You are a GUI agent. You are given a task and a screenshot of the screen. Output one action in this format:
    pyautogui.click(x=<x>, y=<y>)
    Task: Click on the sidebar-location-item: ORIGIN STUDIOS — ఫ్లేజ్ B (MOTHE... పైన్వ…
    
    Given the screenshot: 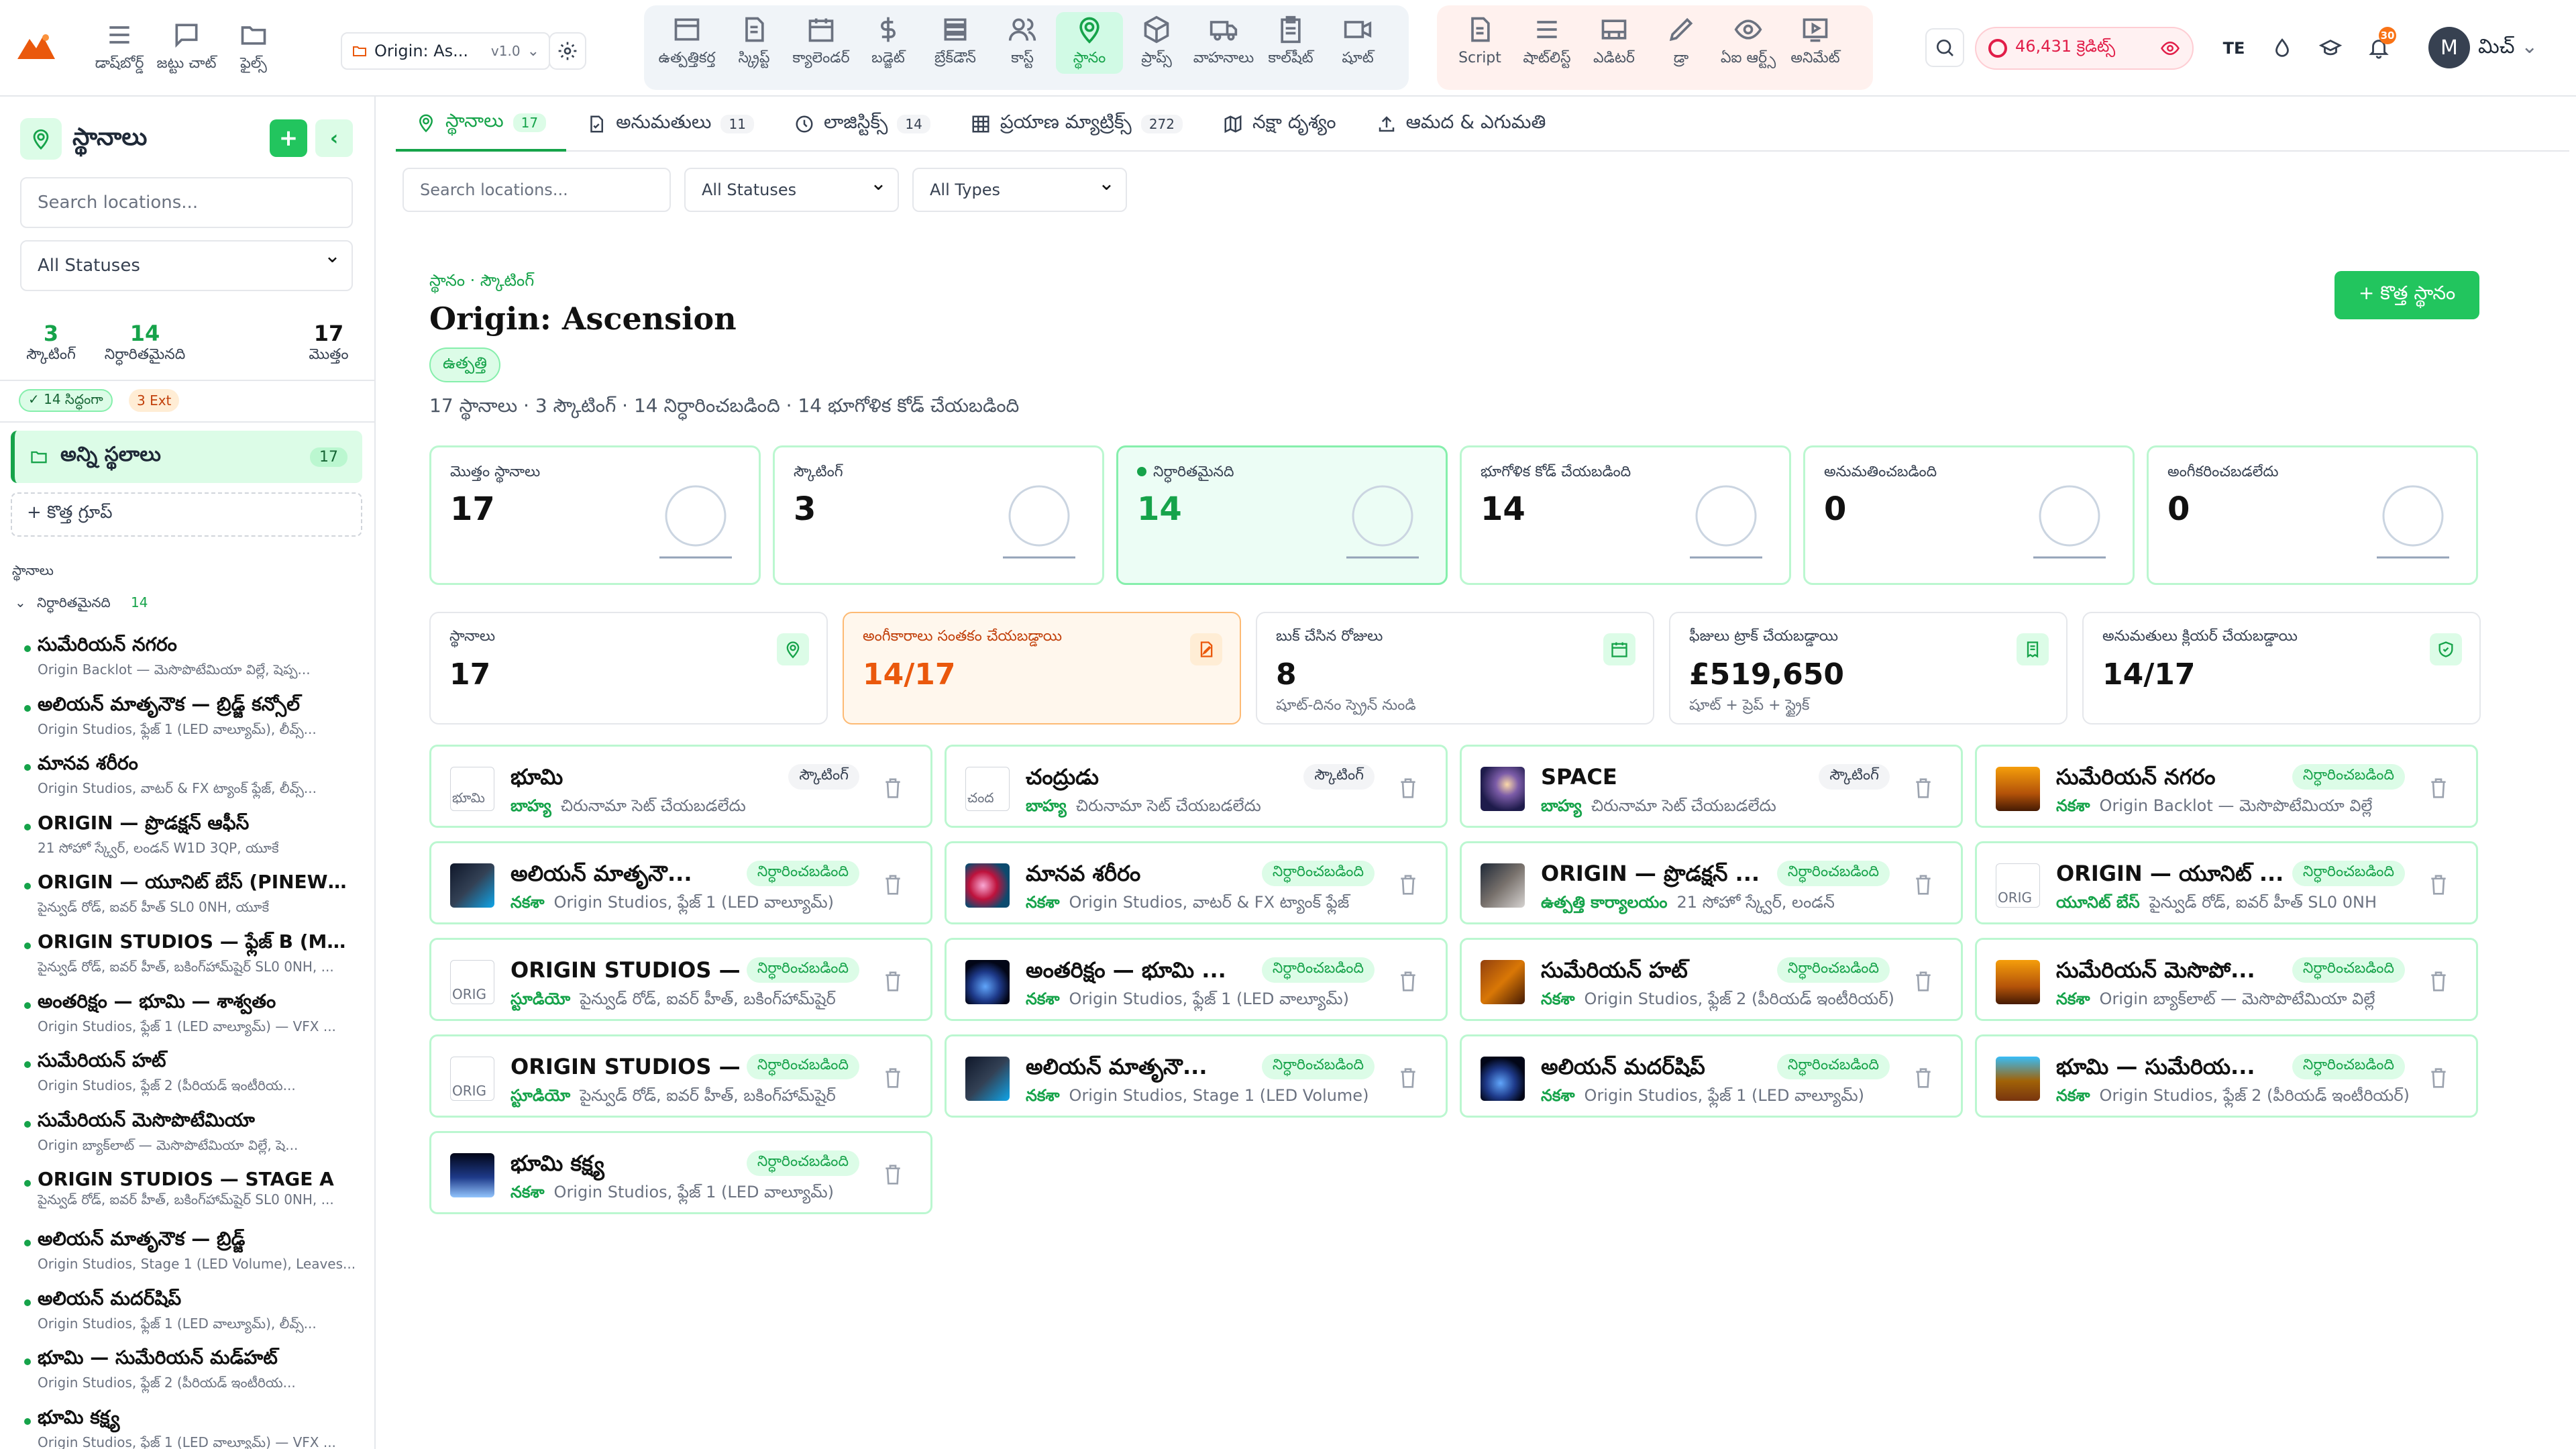 What is the action you would take?
    pyautogui.click(x=192, y=954)
    